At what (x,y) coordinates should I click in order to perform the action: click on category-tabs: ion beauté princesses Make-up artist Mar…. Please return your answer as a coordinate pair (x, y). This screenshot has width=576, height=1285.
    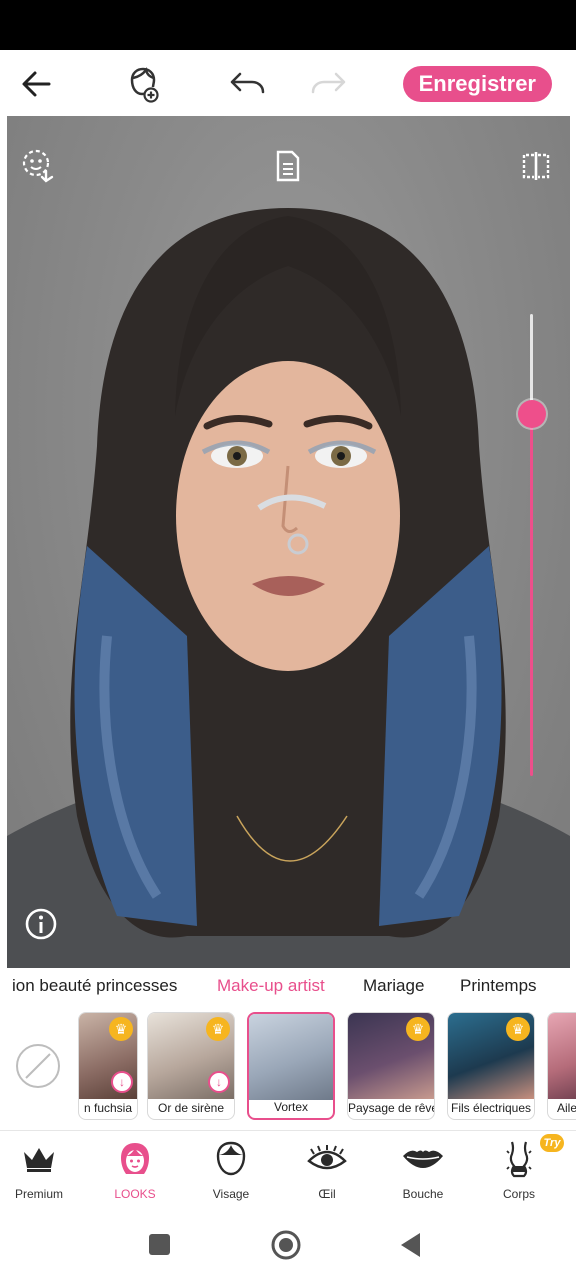
    Looking at the image, I should click on (288, 988).